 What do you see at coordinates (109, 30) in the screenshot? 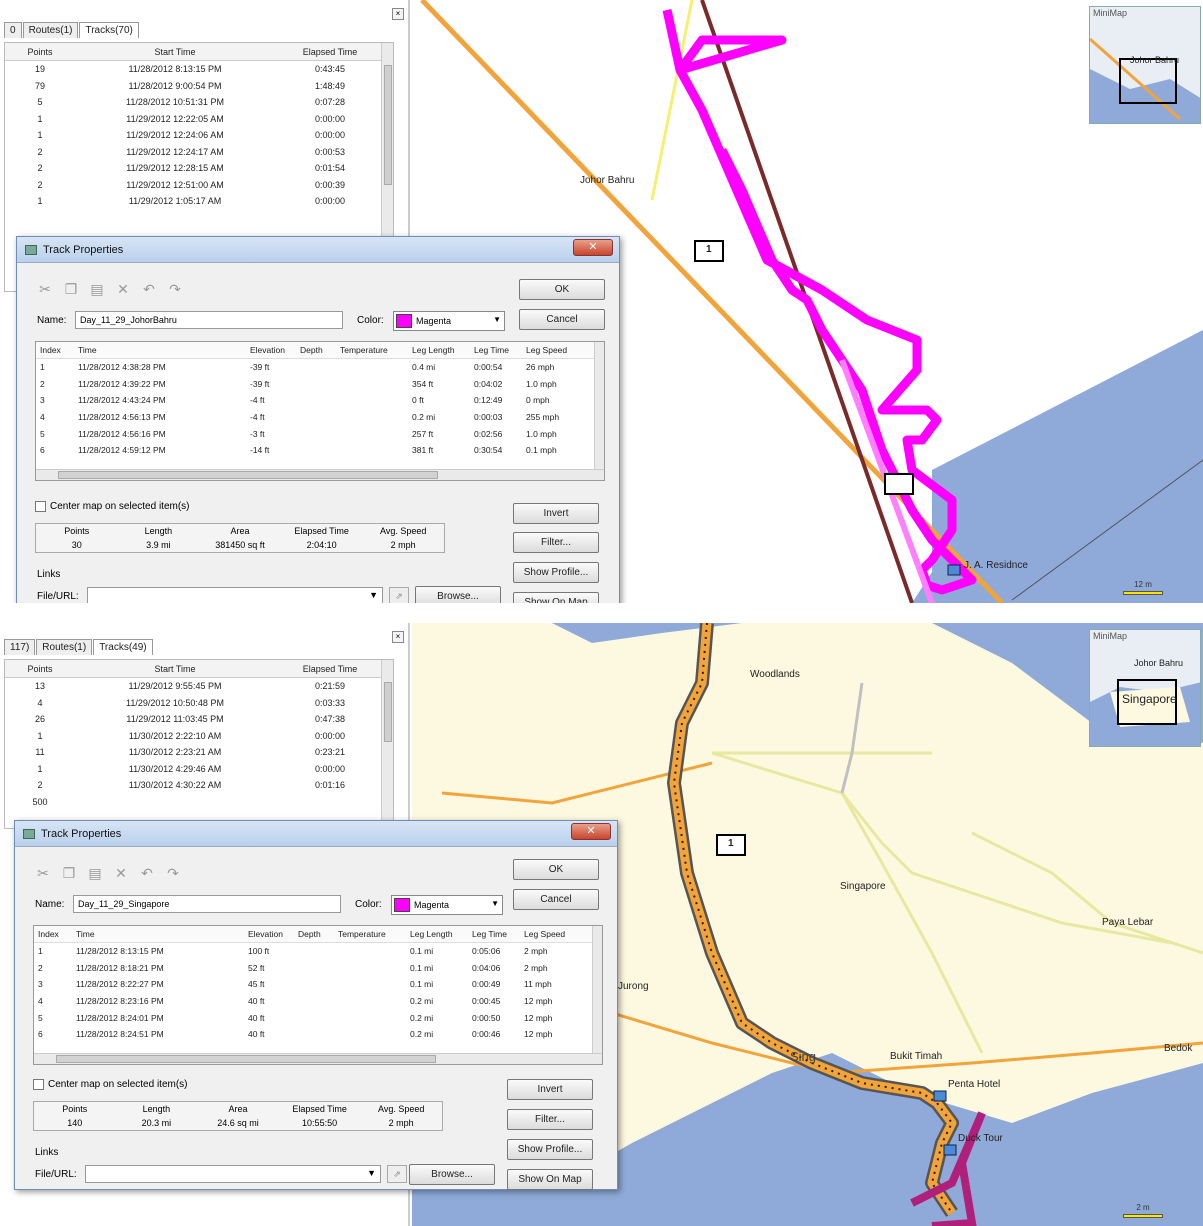
I see `tab-tracks: Tracks(70)` at bounding box center [109, 30].